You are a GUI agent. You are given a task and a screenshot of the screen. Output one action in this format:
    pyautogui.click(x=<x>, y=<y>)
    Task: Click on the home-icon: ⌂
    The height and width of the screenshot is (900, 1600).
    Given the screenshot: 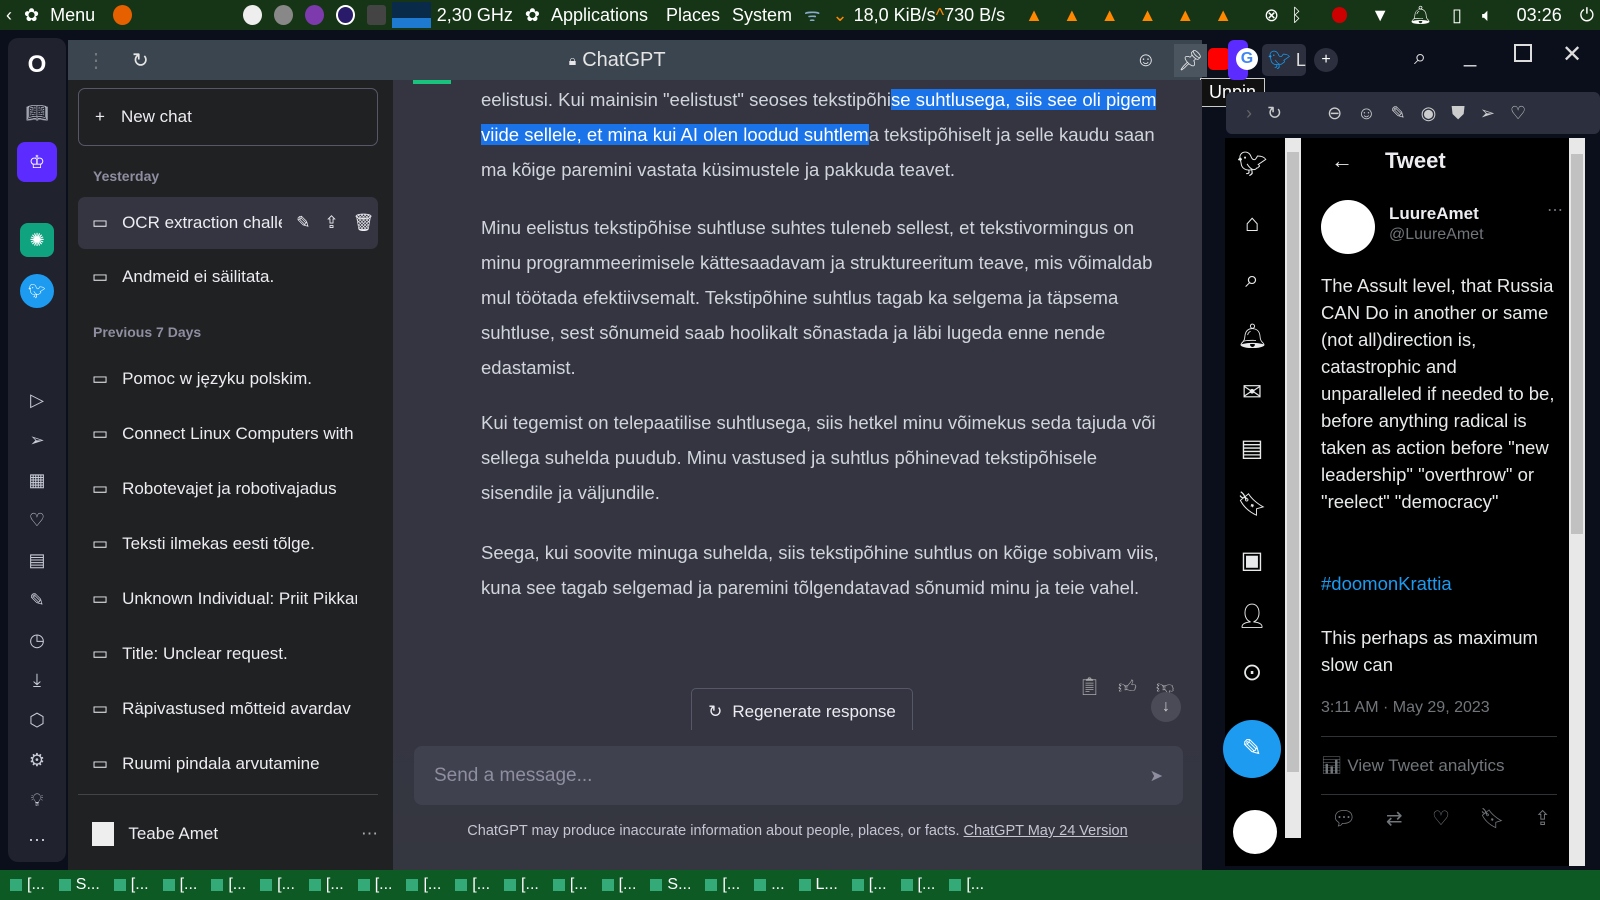 What is the action you would take?
    pyautogui.click(x=1252, y=225)
    